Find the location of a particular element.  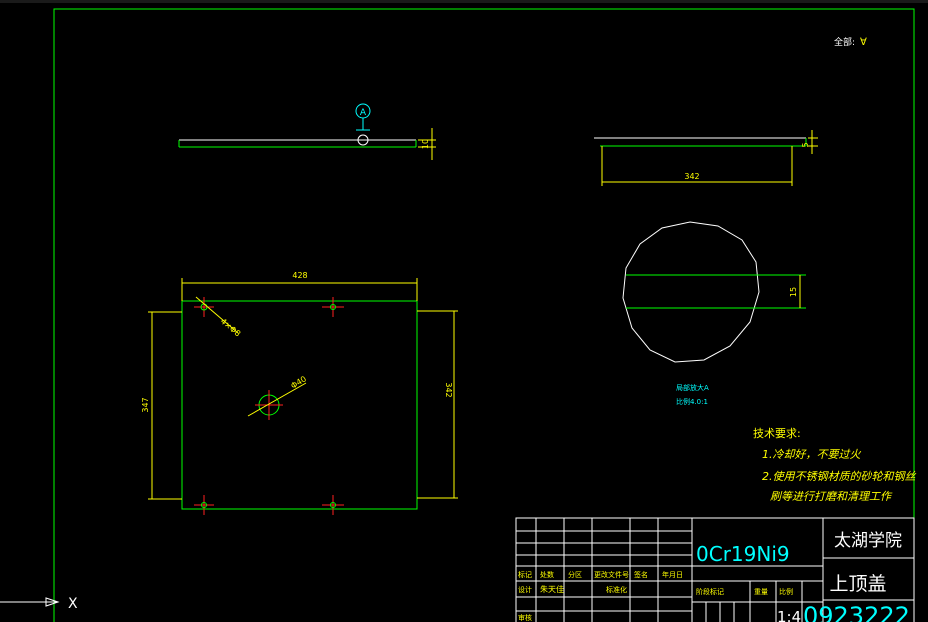

tech-req-line-2: 2.使用不锈钢材质的砂轮和钢丝 is located at coordinates (839, 476).